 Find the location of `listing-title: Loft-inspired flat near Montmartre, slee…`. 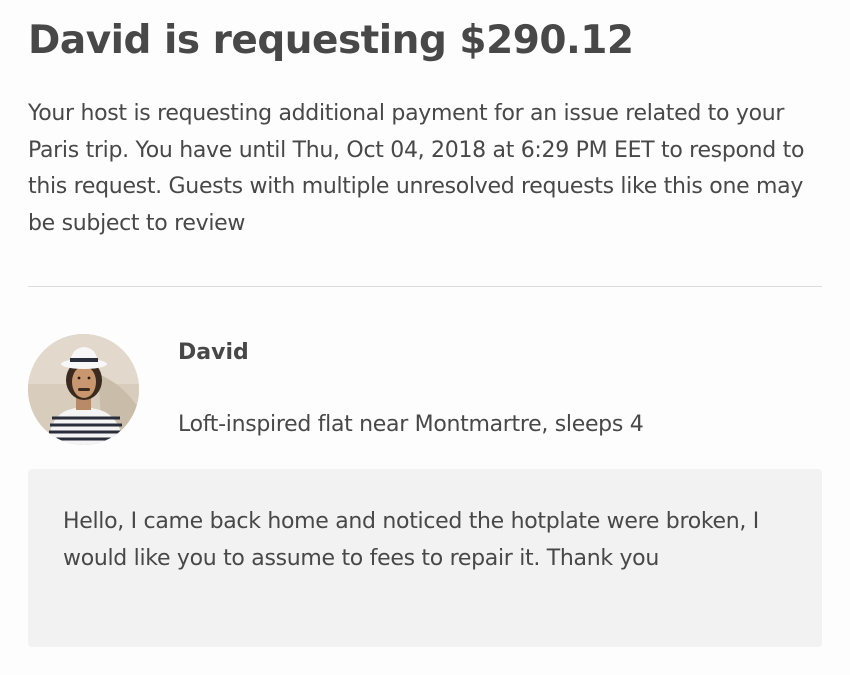

listing-title: Loft-inspired flat near Montmartre, slee… is located at coordinates (411, 424).